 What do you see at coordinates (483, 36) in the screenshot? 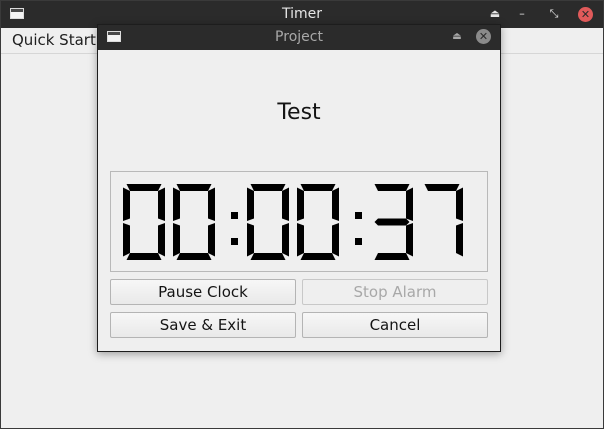
I see `dialog-close-icon: ✕` at bounding box center [483, 36].